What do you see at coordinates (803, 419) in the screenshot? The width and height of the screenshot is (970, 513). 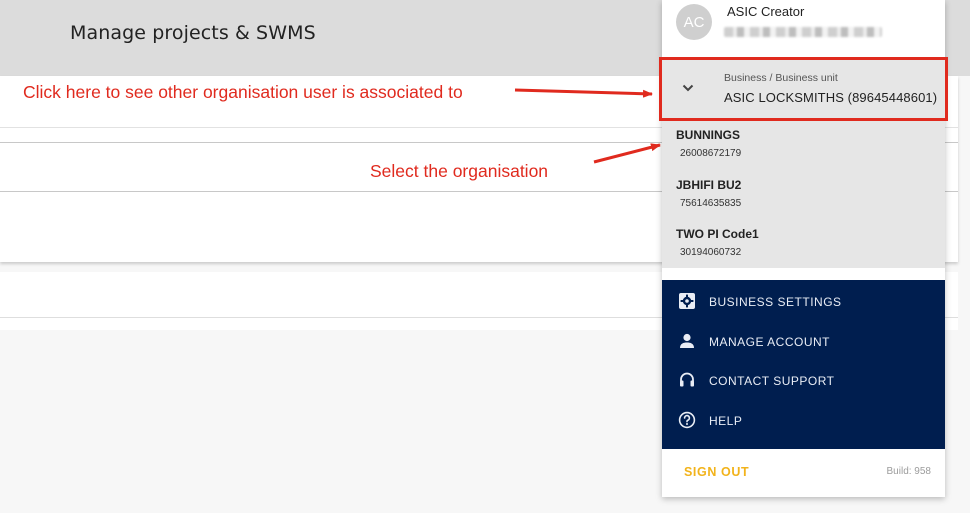 I see `menu-item-help: HELP` at bounding box center [803, 419].